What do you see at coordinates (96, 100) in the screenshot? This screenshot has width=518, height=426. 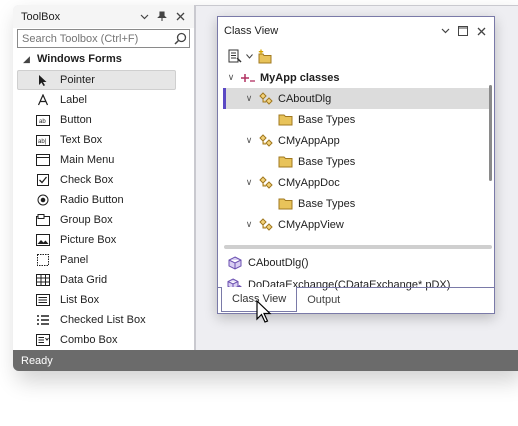 I see `tool-item-label: Label` at bounding box center [96, 100].